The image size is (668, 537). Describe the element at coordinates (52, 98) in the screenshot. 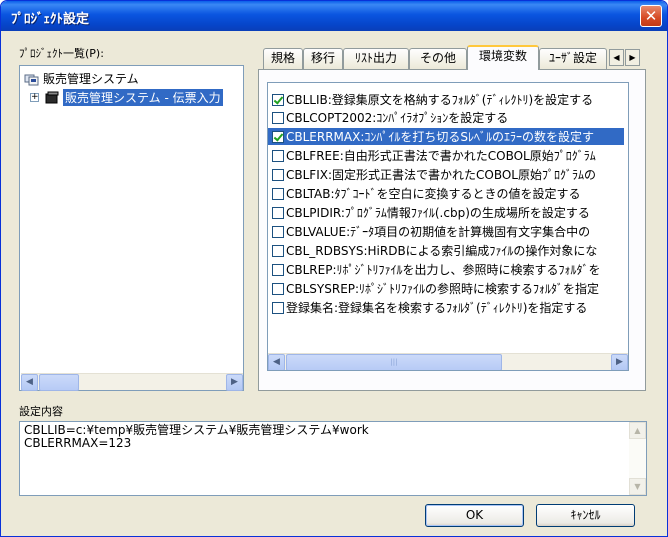

I see `project-icon` at that location.